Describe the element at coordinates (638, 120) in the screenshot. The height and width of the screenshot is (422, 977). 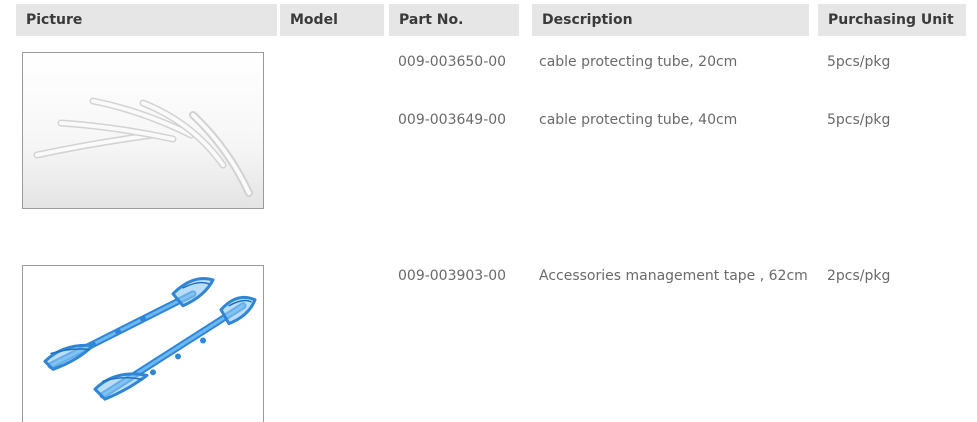
I see `description-cell: cable protecting tube, 40cm` at that location.